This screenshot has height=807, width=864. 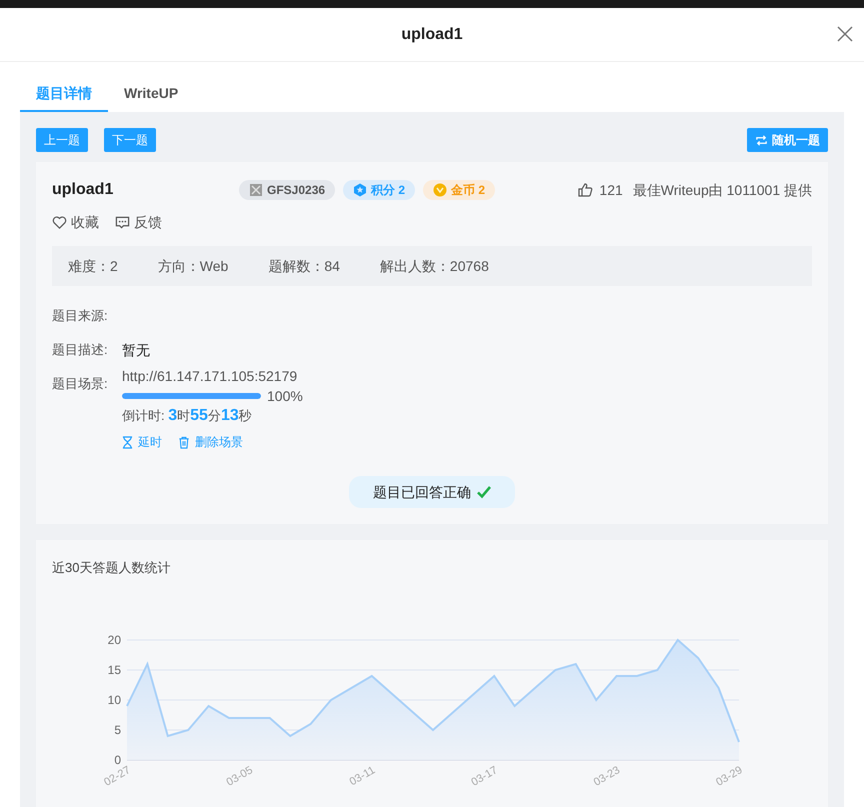 What do you see at coordinates (360, 190) in the screenshot?
I see `star-icon` at bounding box center [360, 190].